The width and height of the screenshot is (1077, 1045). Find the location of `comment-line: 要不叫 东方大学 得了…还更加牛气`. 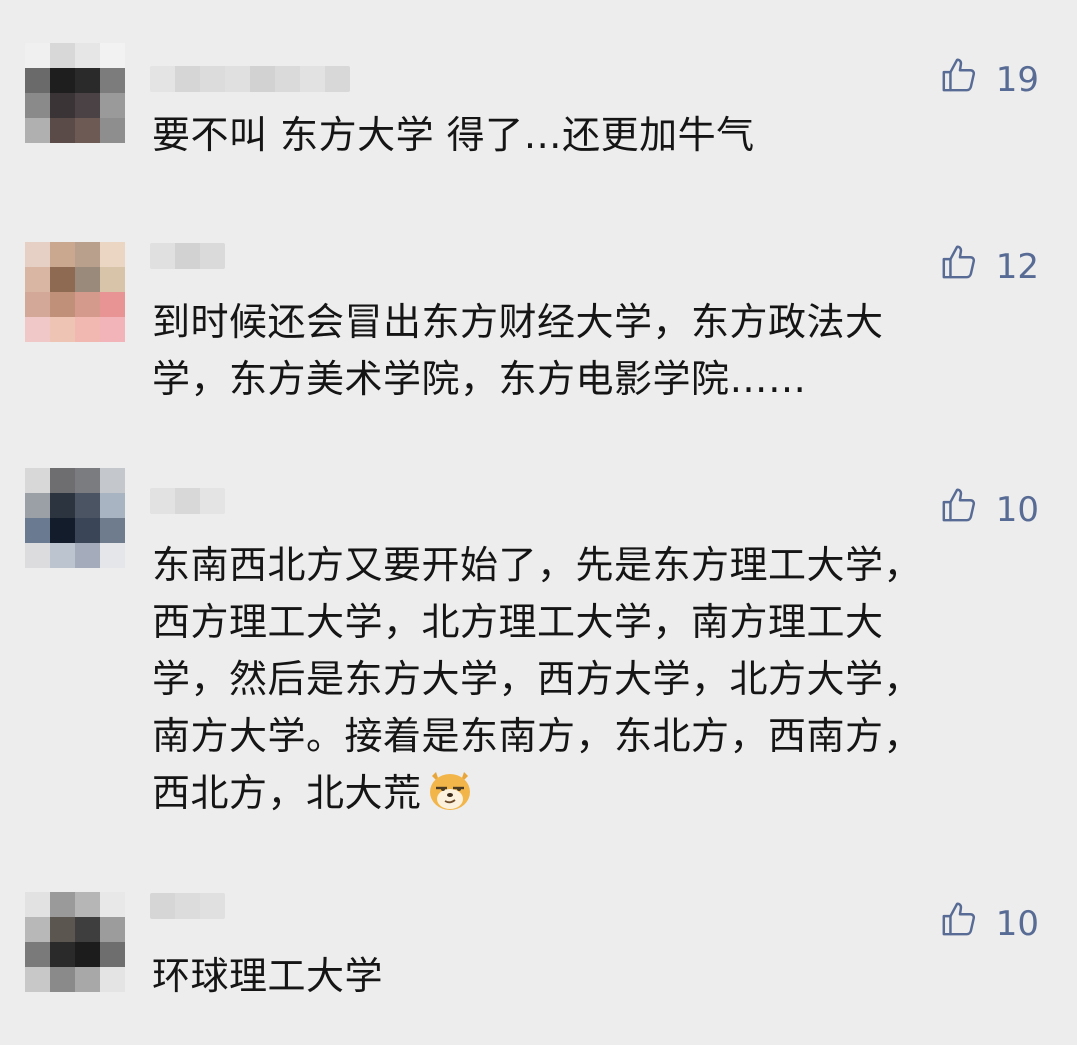

comment-line: 要不叫 东方大学 得了…还更加牛气 is located at coordinates (453, 135).